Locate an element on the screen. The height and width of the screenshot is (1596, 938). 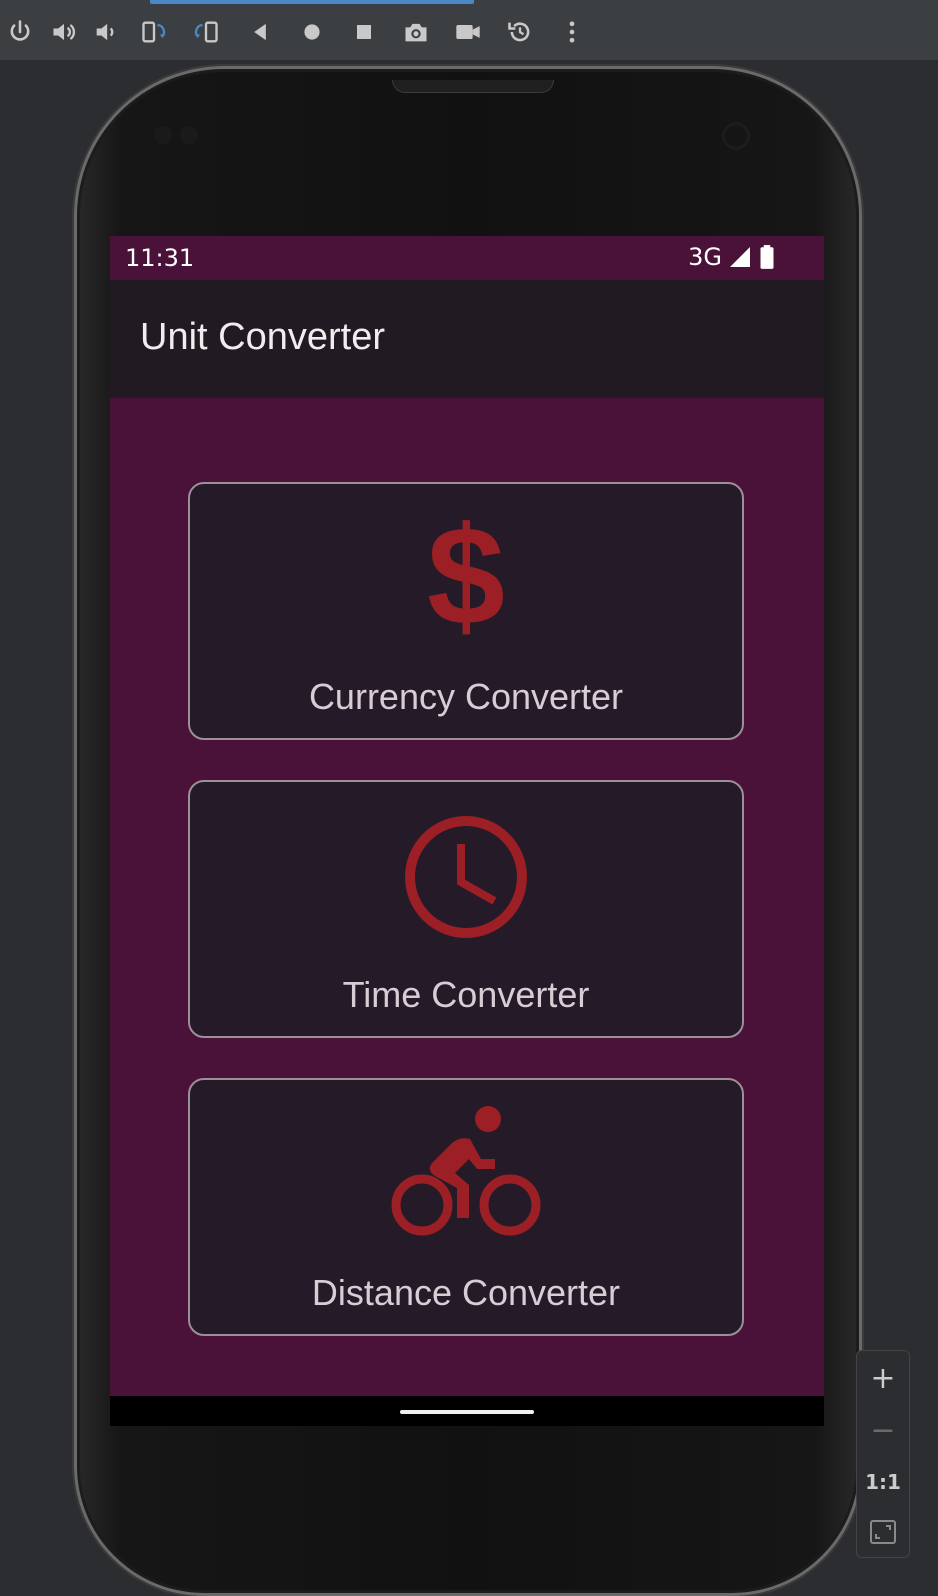
rotate-right-icon is located at coordinates (206, 32).